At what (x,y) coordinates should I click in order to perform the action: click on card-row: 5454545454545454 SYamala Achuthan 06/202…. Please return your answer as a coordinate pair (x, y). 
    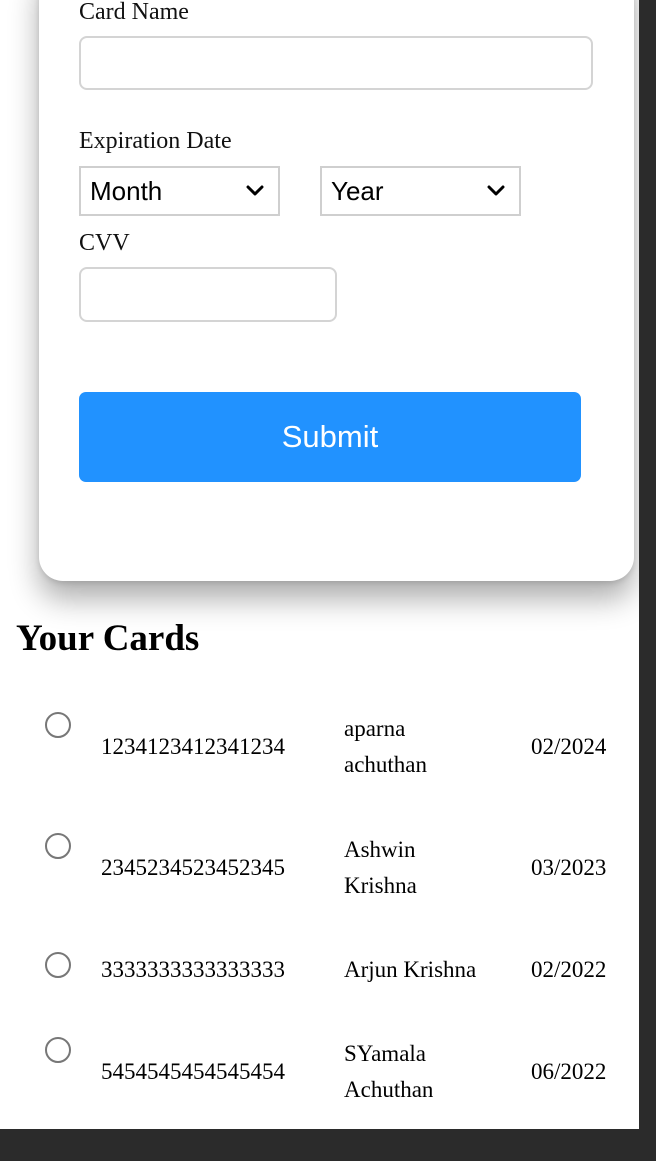
    Looking at the image, I should click on (319, 1072).